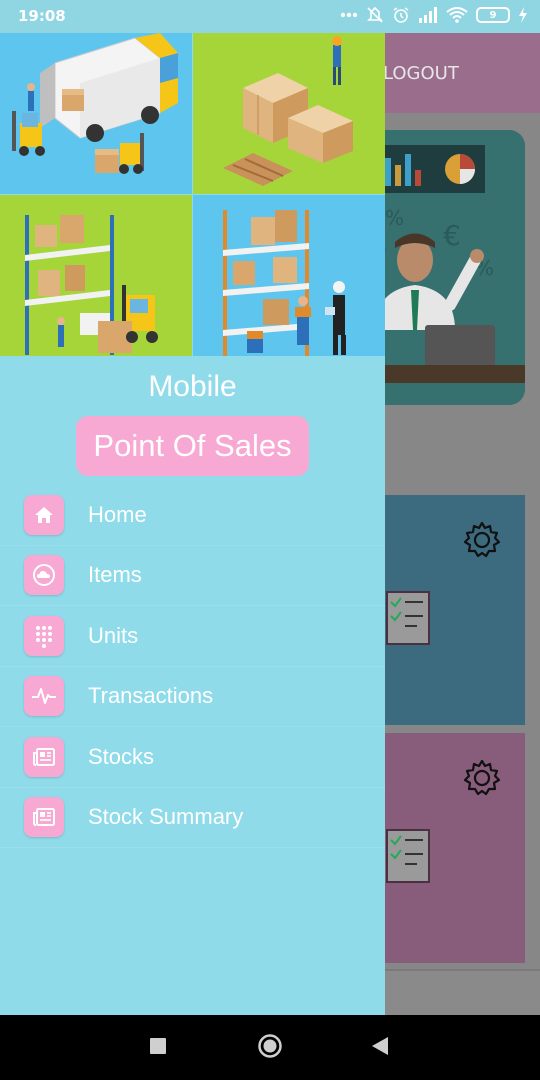 The image size is (540, 1080). I want to click on menu-item-stock-summary: Stock Summary, so click(192, 818).